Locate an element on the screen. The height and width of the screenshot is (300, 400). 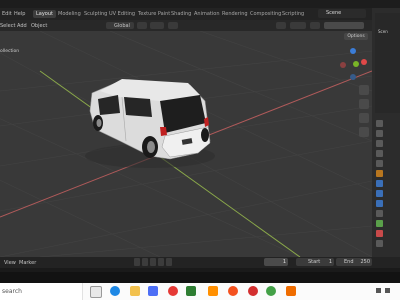
snap-toggle is located at coordinates (157, 25).